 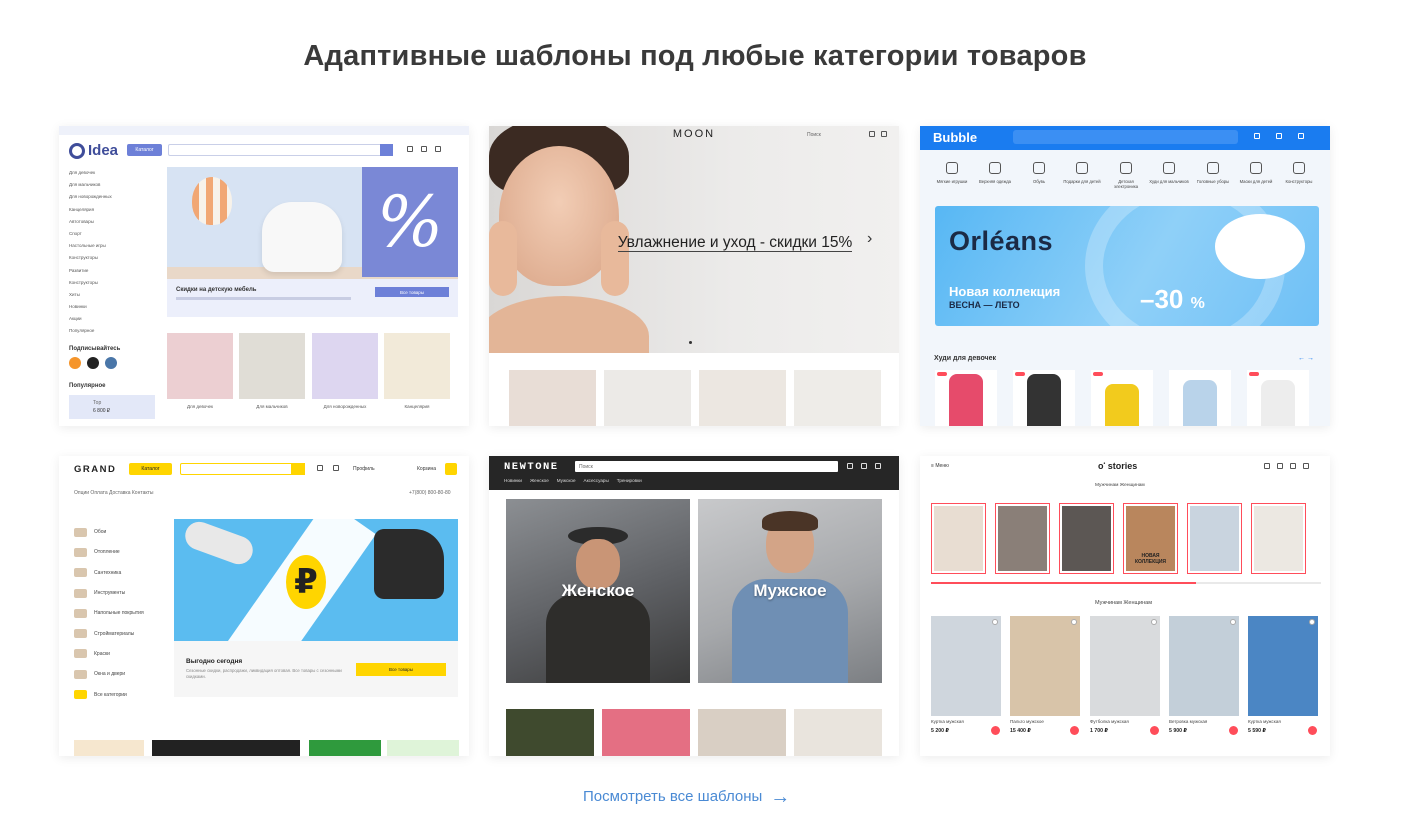 I want to click on sidebar-item: Конструкторы, so click(x=114, y=286).